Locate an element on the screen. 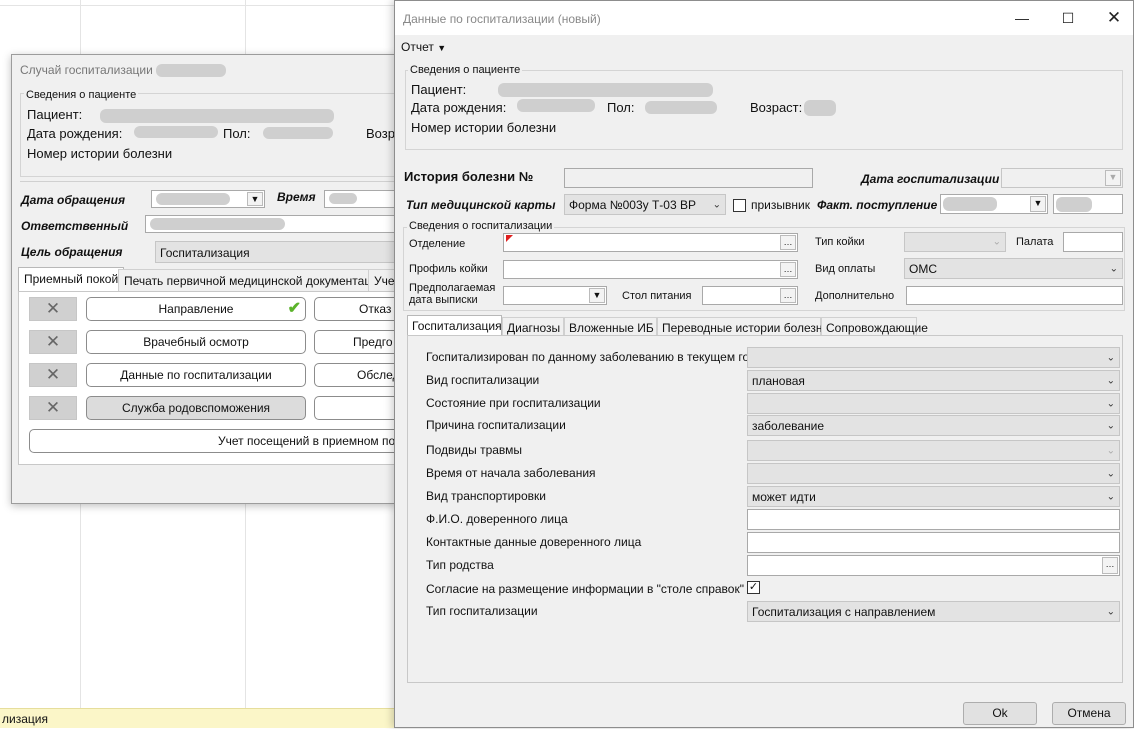 The image size is (1134, 729). dob-label: Дата рождения: is located at coordinates (459, 107).